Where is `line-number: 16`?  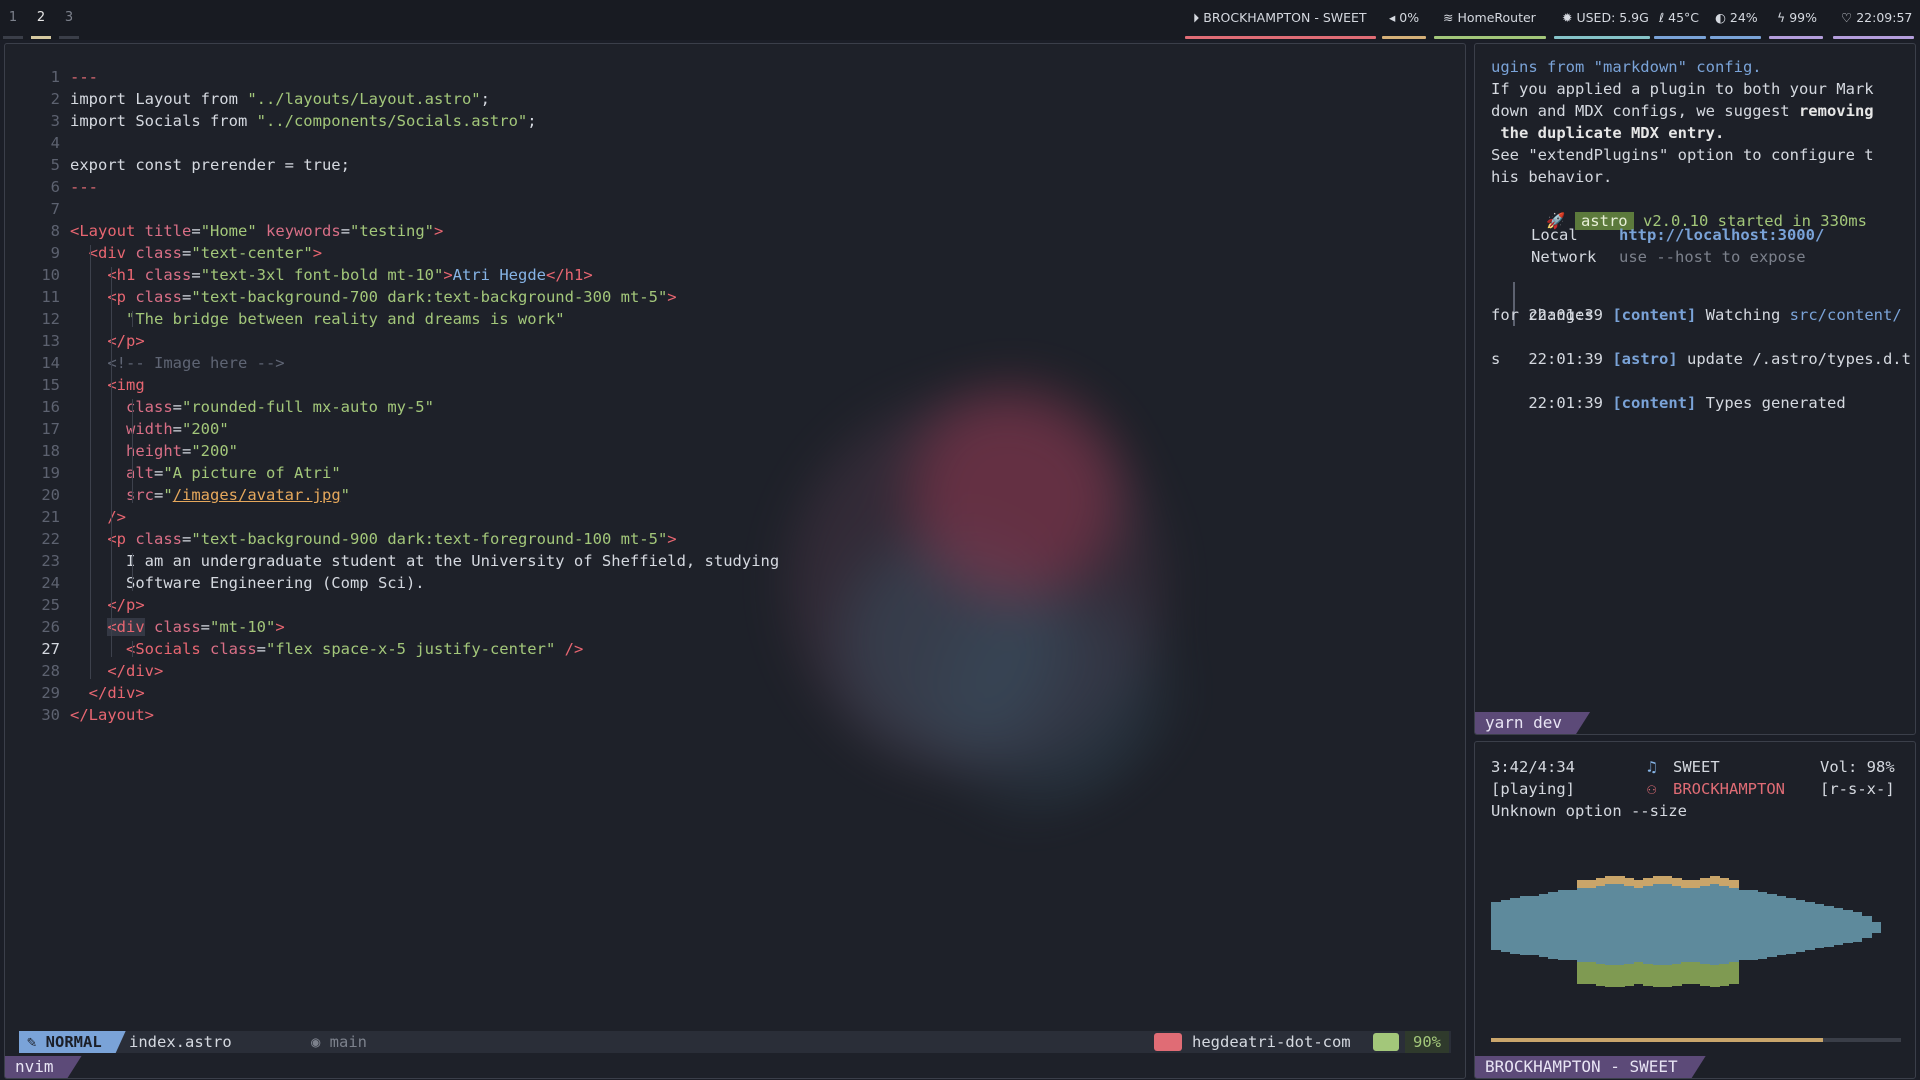
line-number: 16 is located at coordinates (50, 407).